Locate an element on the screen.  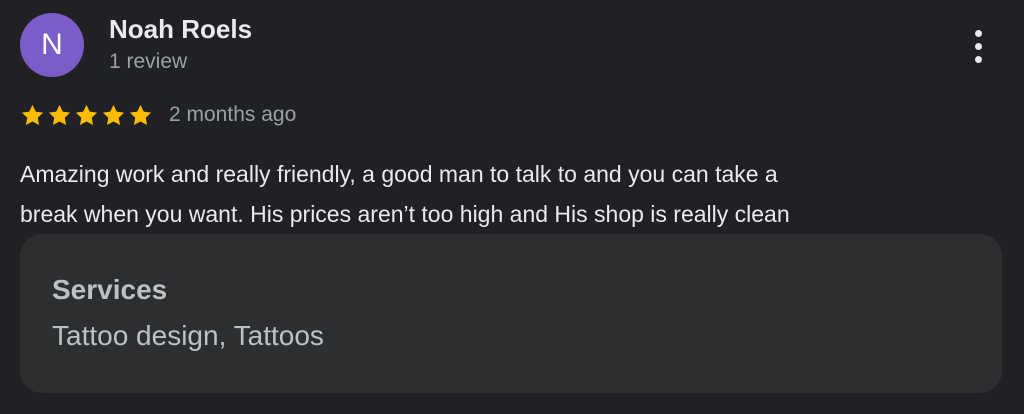
avatar: N is located at coordinates (52, 45).